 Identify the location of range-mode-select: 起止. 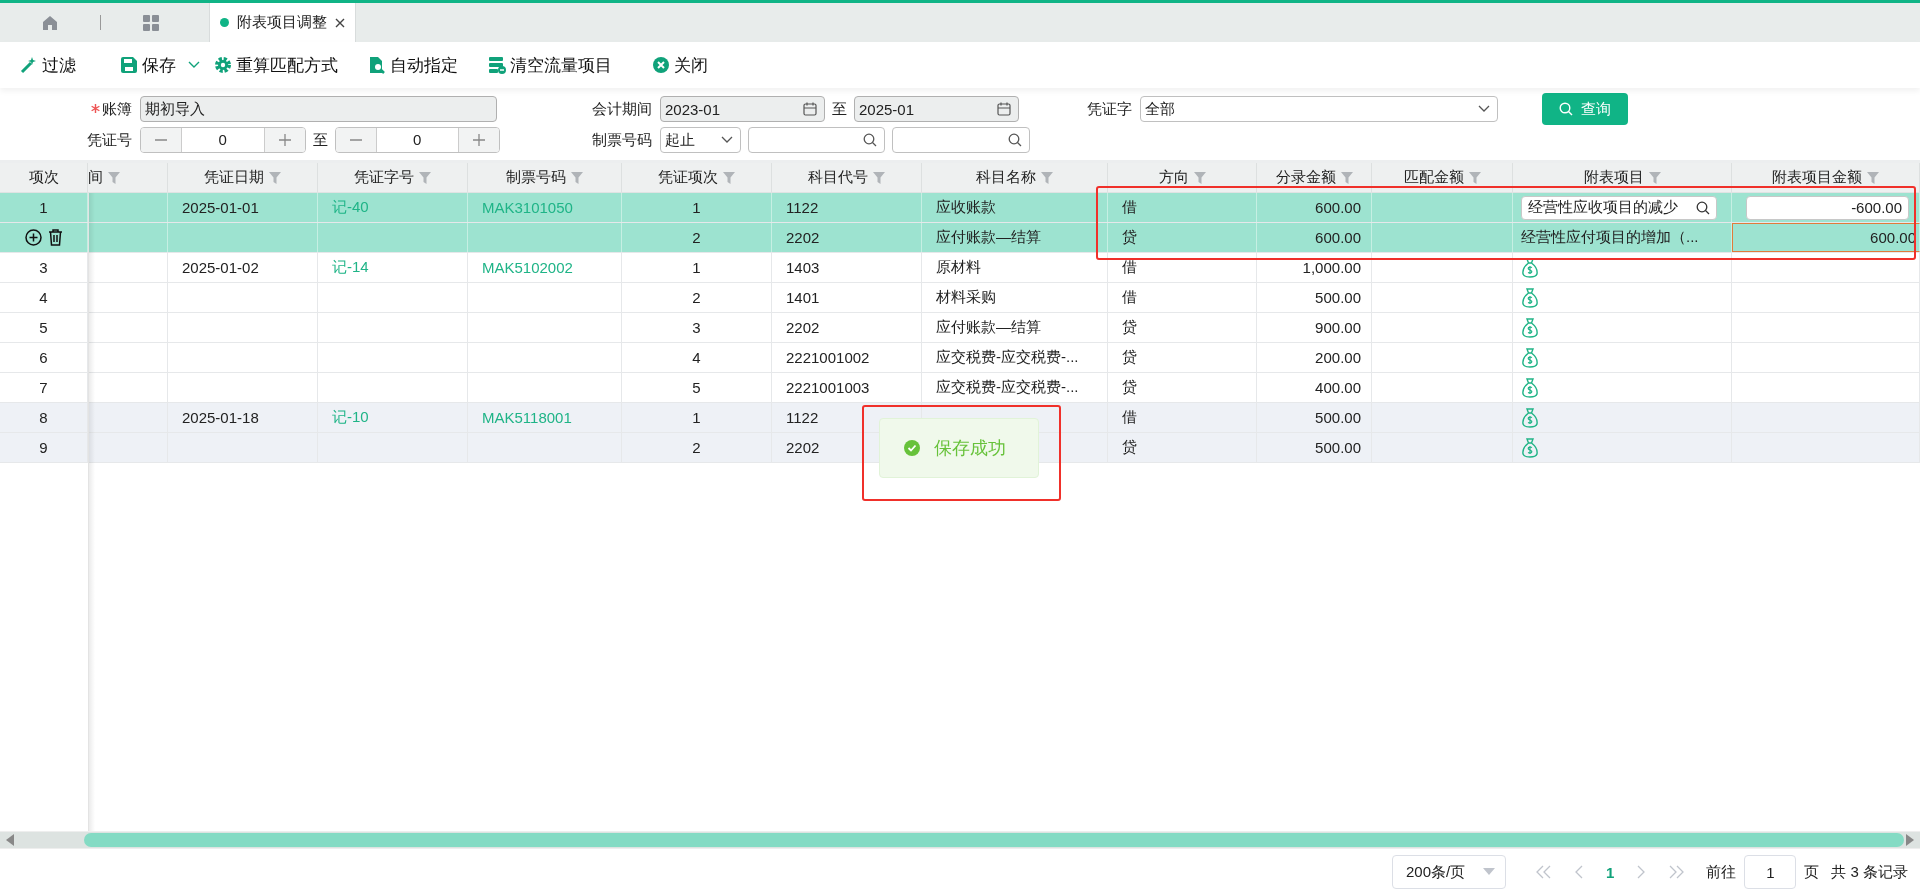
(700, 140).